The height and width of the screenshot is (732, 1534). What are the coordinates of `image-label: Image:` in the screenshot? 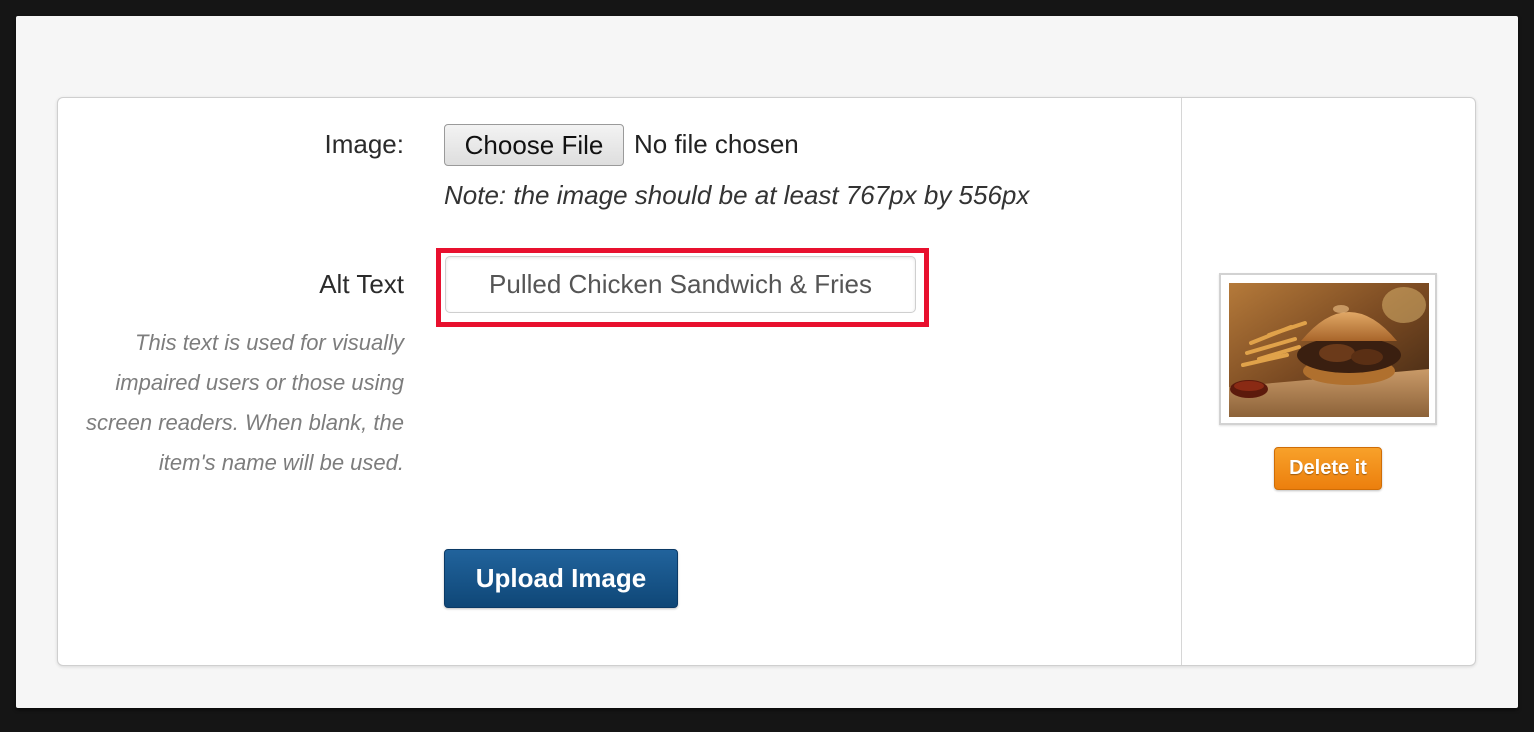 It's located at (364, 144).